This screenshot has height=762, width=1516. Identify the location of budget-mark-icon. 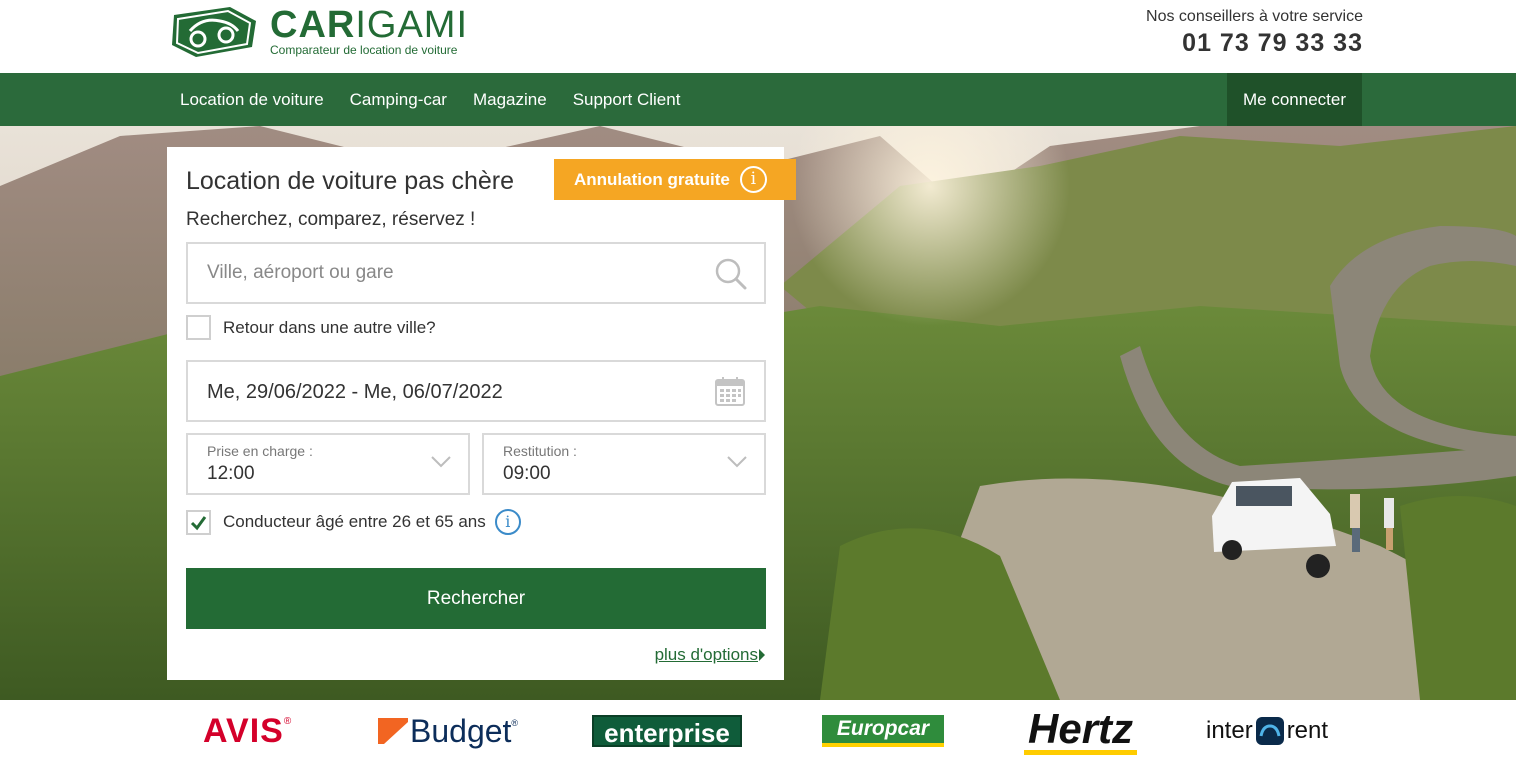
(393, 731).